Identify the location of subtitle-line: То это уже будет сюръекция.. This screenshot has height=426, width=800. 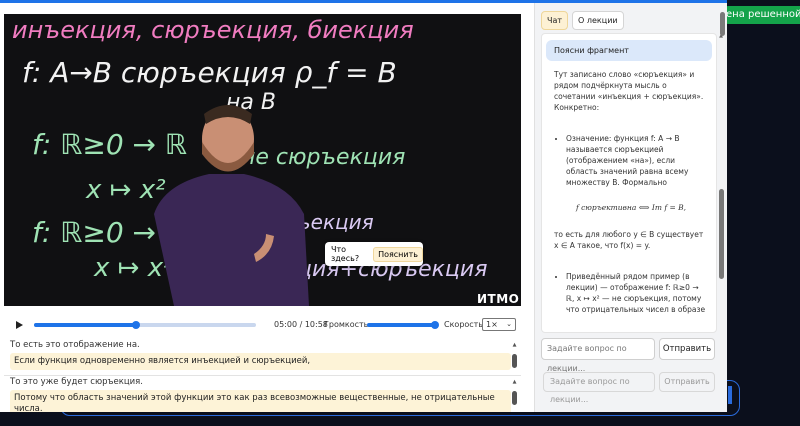
(76, 382).